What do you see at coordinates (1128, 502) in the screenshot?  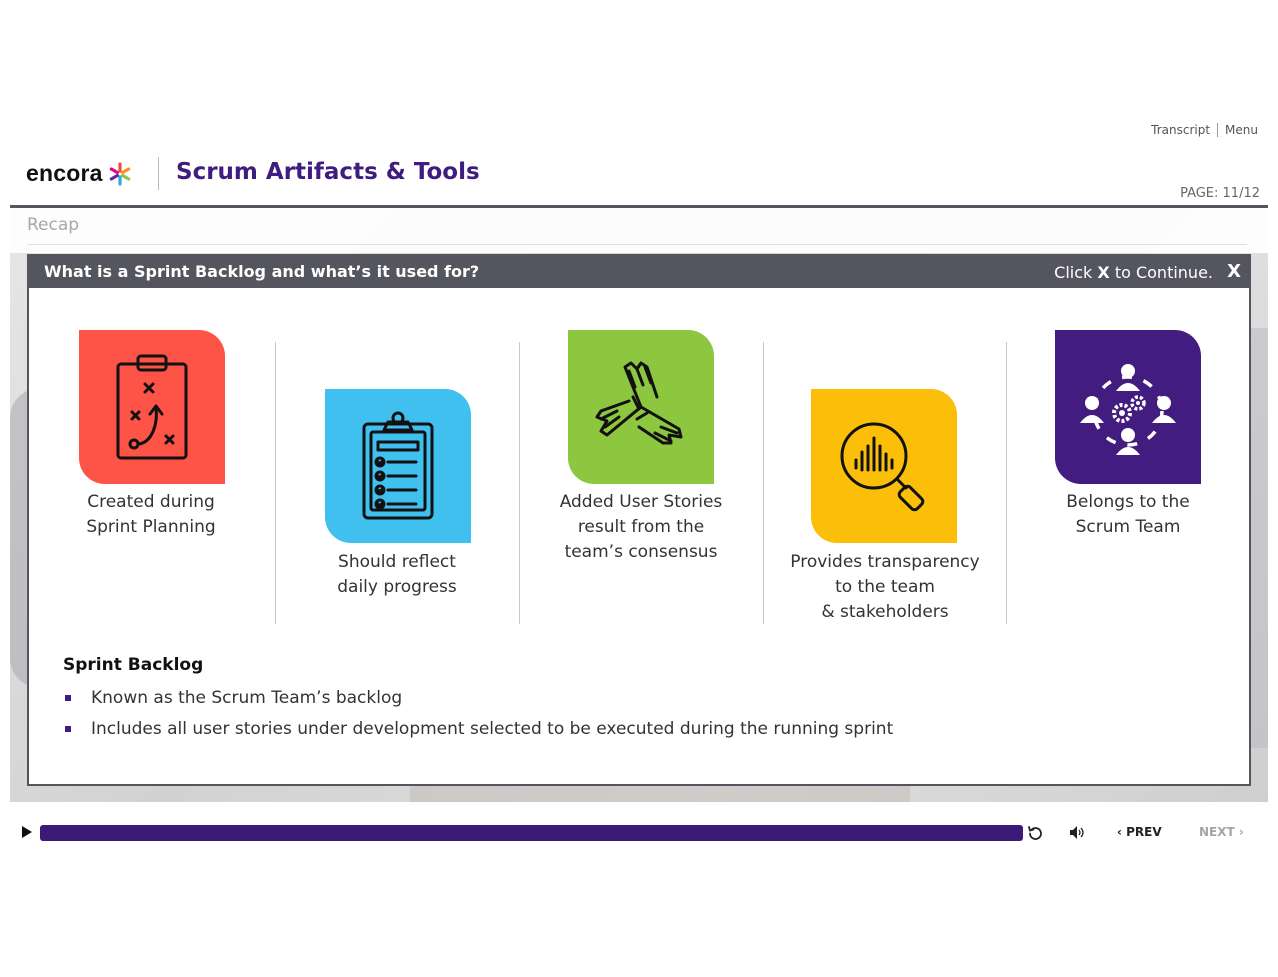 I see `caption-line: Belongs to the` at bounding box center [1128, 502].